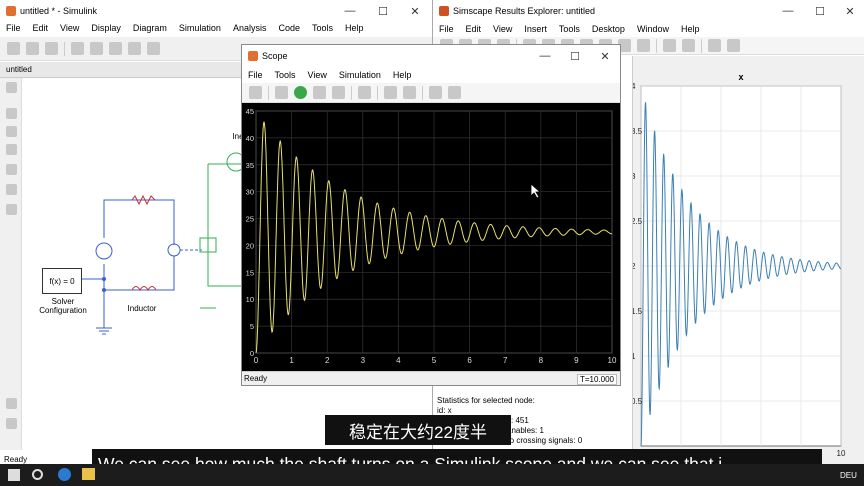 This screenshot has width=864, height=486. I want to click on colorbar-icon, so click(669, 45).